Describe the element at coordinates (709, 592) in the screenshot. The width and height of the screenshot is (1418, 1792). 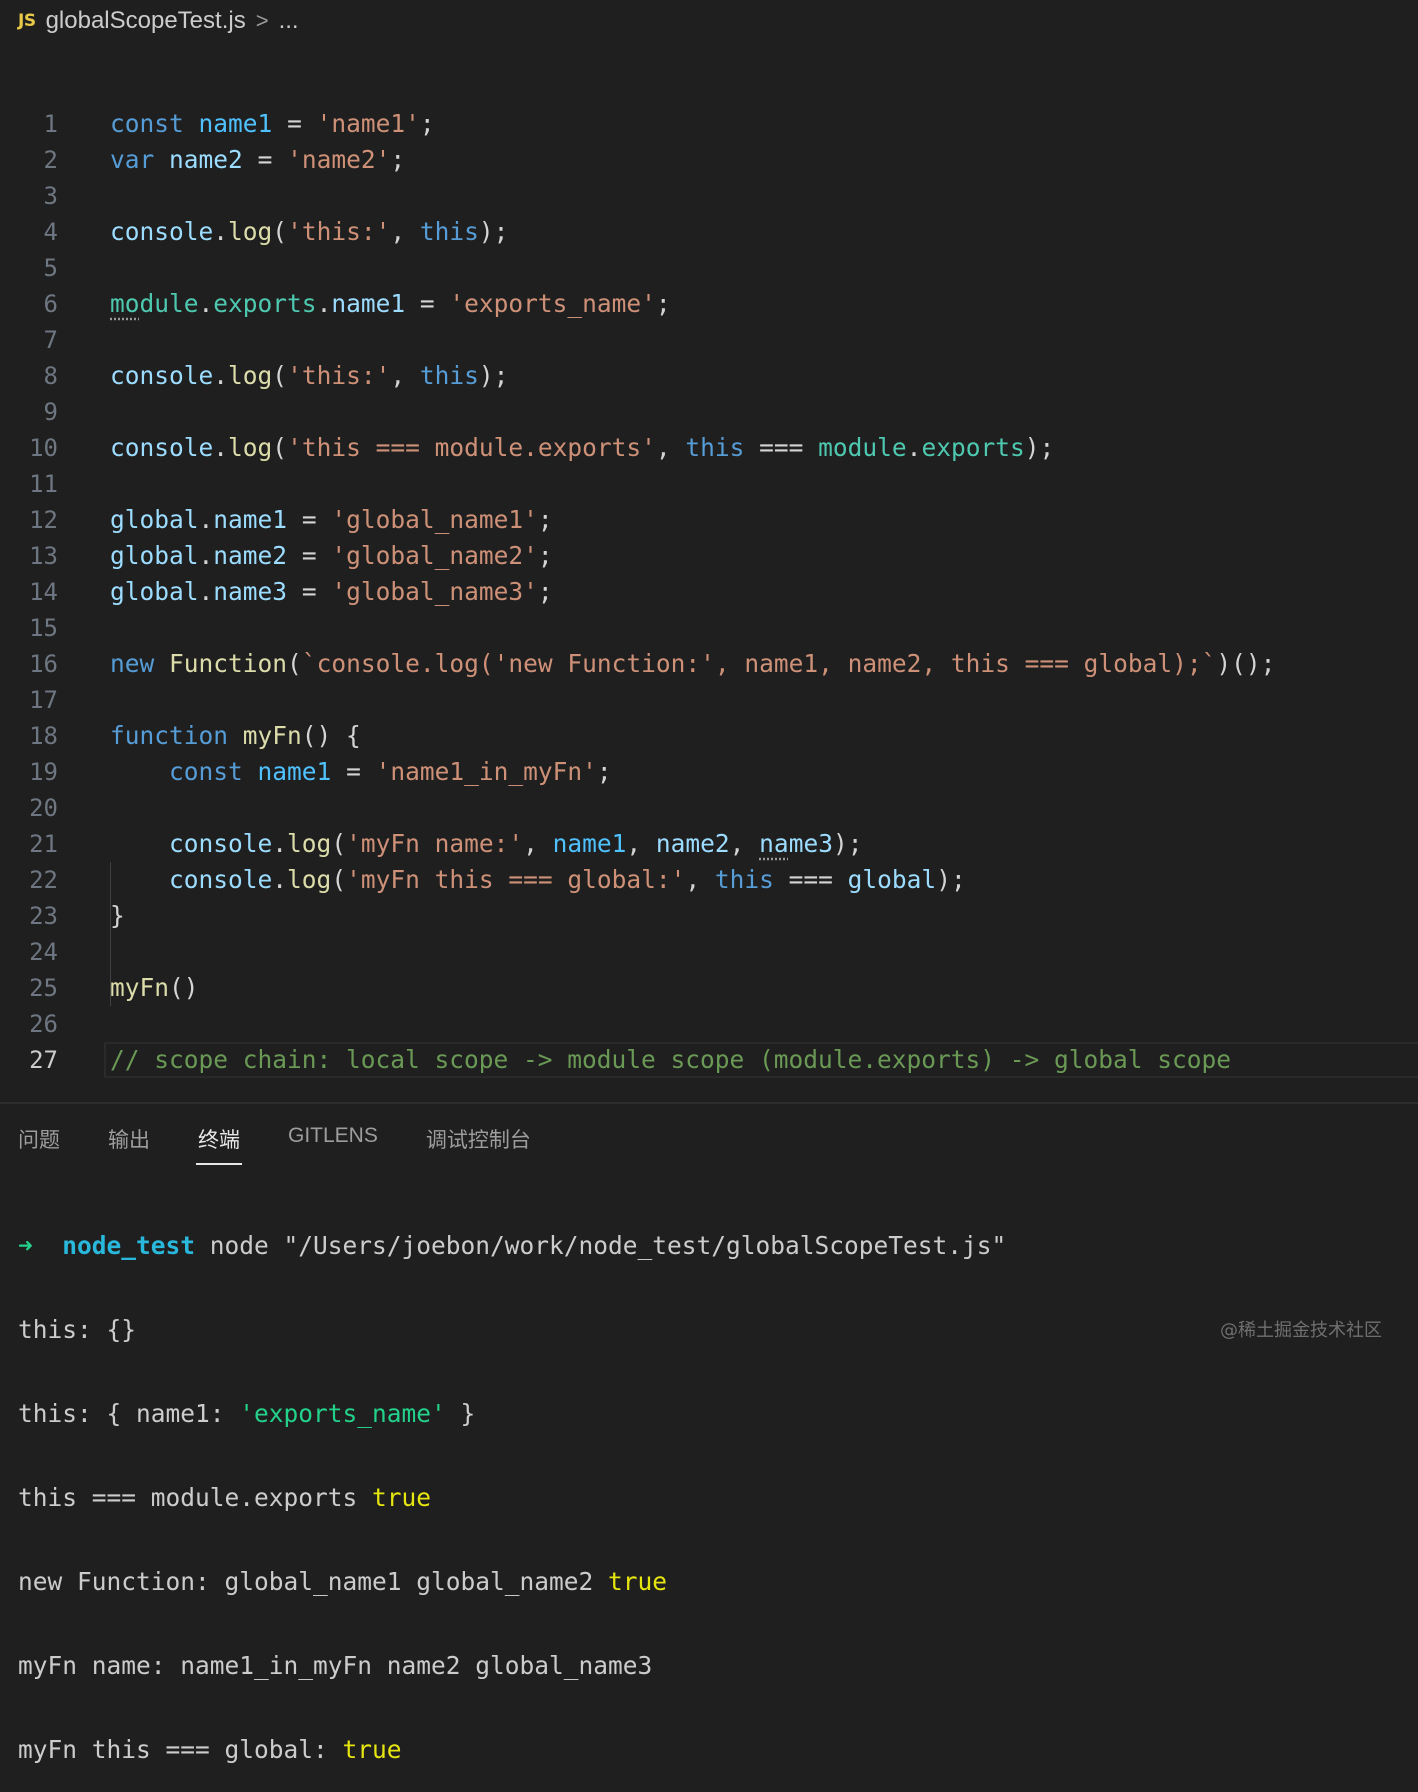
I see `code-line: 14 global.name3 = 'global_name3';` at that location.